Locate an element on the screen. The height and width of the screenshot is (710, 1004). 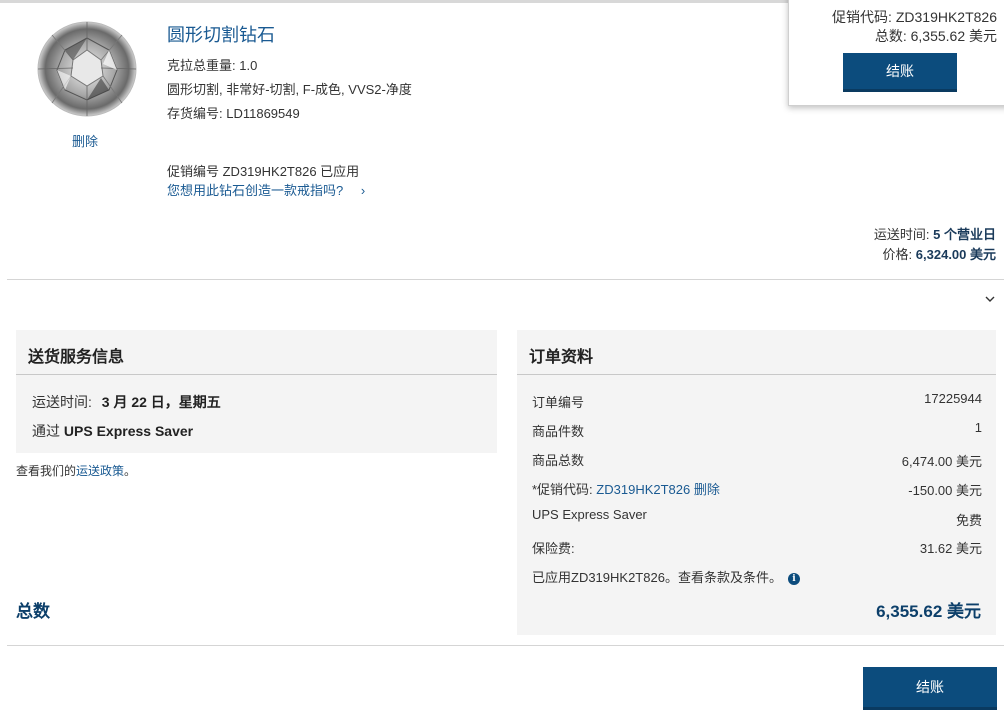
product-ship-time-label: 运送时间: is located at coordinates (901, 234).